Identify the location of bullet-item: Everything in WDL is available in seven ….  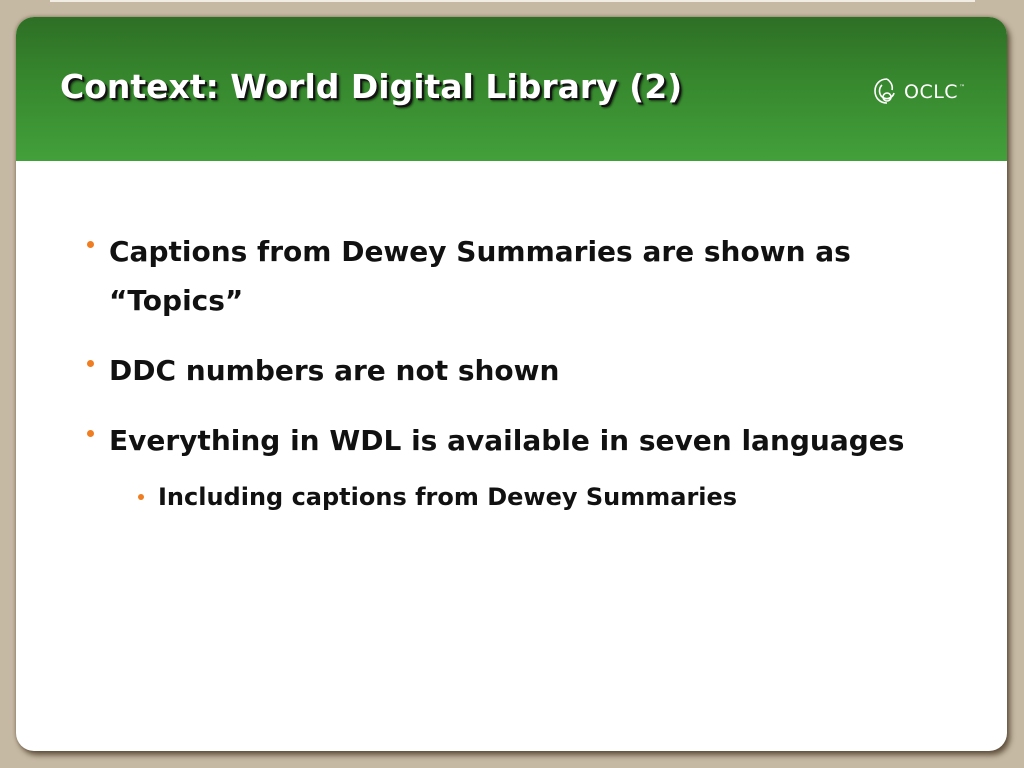
(502, 440).